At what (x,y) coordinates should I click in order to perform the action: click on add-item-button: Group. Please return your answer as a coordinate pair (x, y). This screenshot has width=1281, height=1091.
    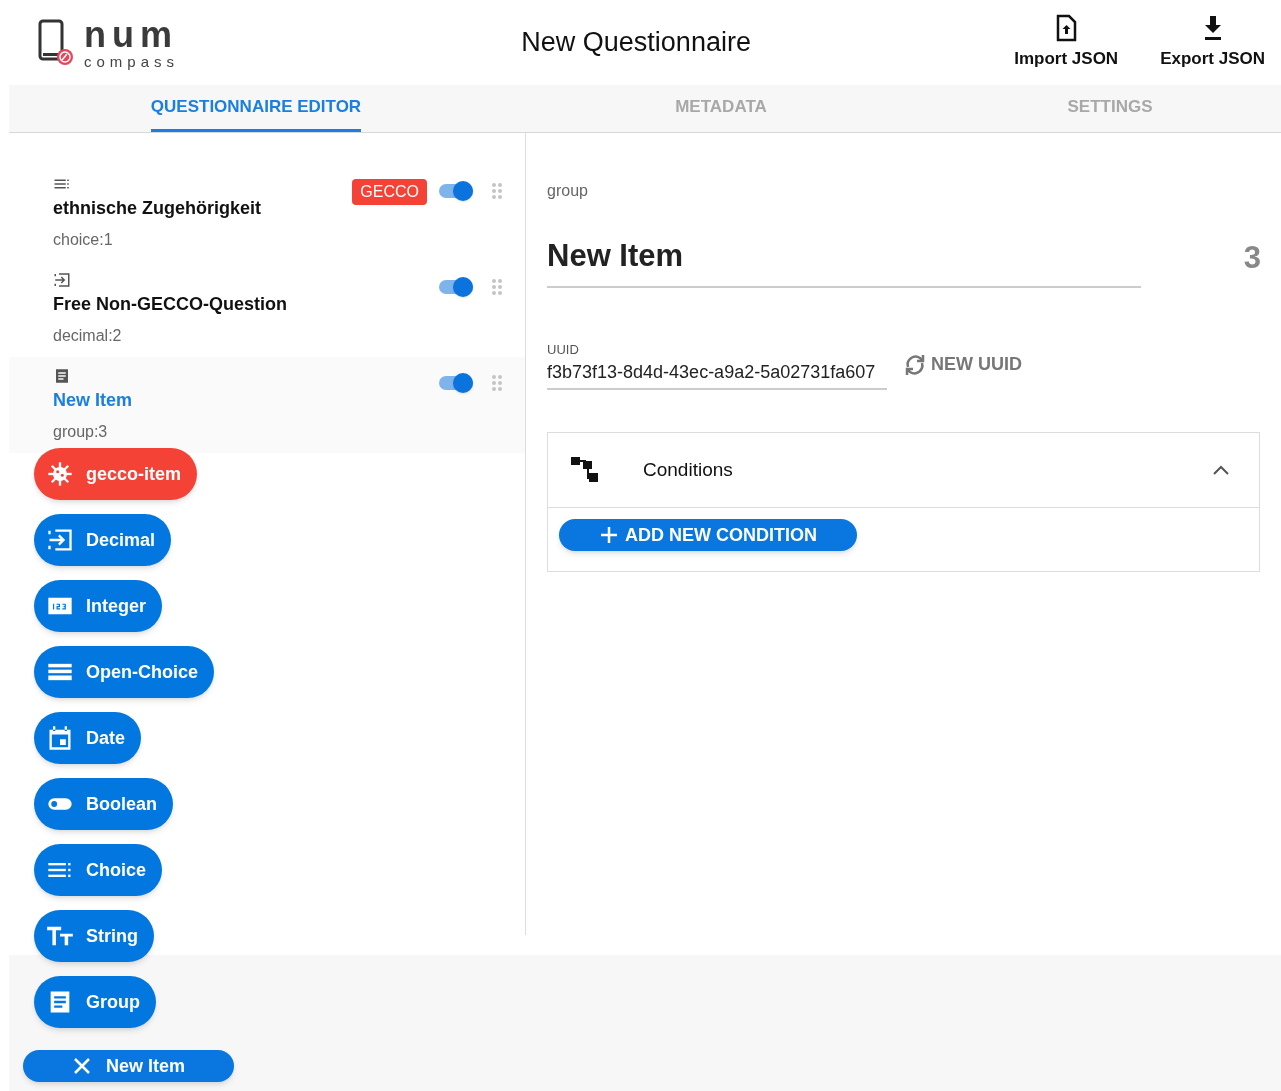
    Looking at the image, I should click on (95, 1002).